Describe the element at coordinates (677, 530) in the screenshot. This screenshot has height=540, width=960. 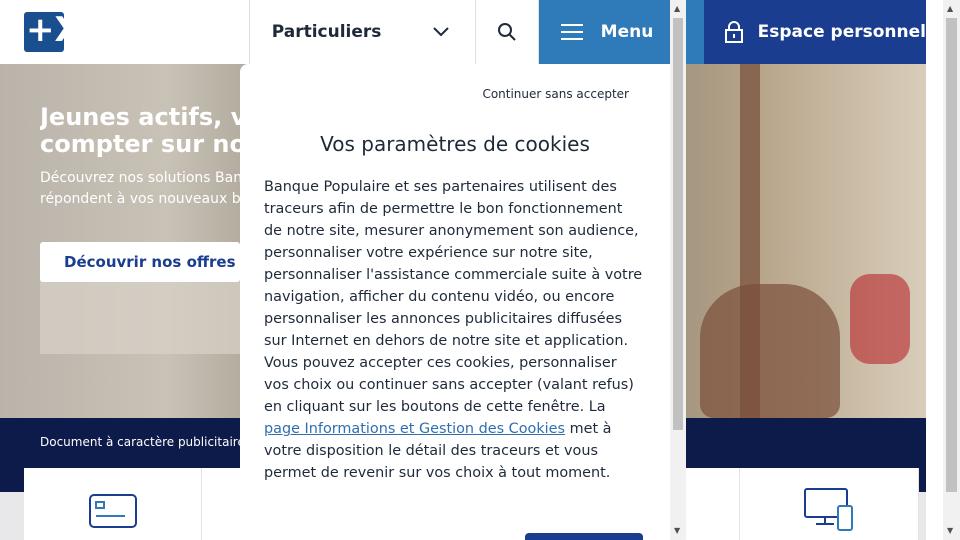
I see `dialog-scroll-down-icon: ▼` at that location.